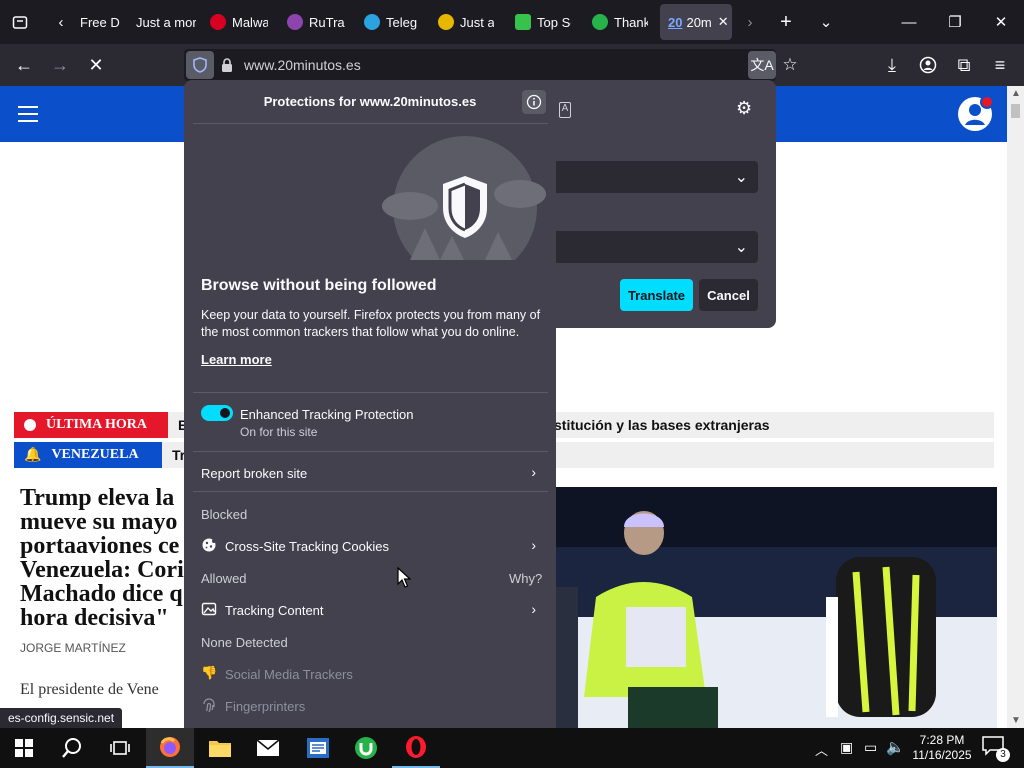  What do you see at coordinates (762, 65) in the screenshot?
I see `translate-icon: 文A` at bounding box center [762, 65].